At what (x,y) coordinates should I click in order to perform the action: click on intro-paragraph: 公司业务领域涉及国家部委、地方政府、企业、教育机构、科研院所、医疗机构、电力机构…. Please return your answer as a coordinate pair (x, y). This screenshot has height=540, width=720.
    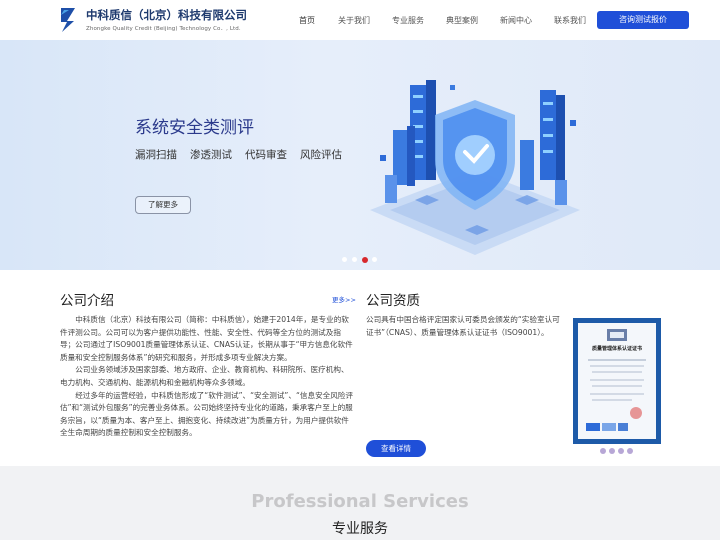
    Looking at the image, I should click on (204, 376).